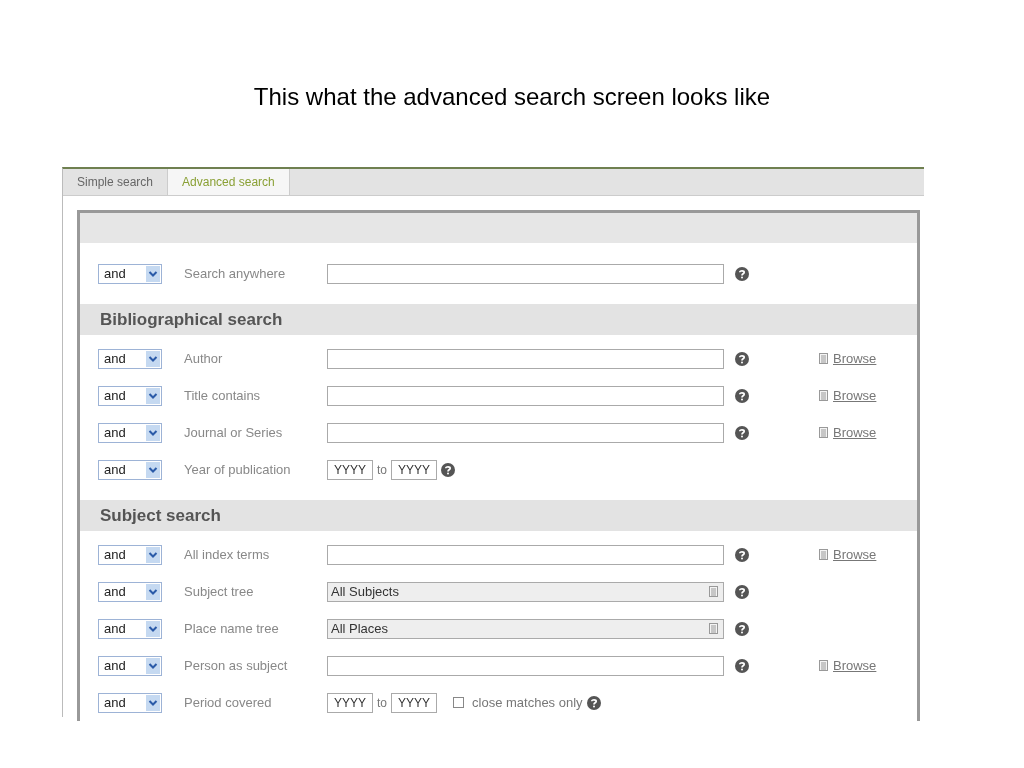 Image resolution: width=1024 pixels, height=768 pixels. I want to click on tree-field: All Subjects, so click(525, 591).